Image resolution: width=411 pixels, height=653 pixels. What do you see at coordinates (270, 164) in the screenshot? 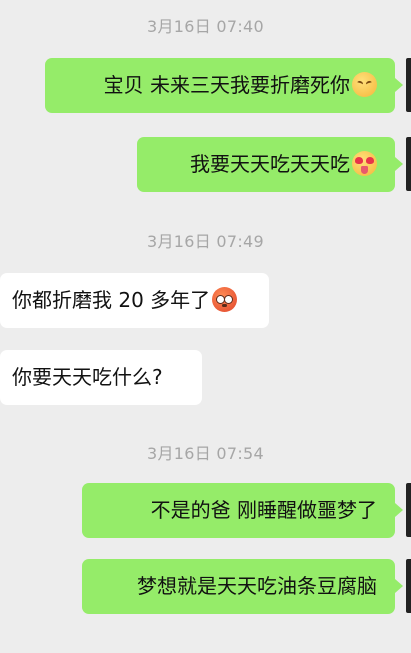
I see `message-text: 我要天天吃天天吃` at bounding box center [270, 164].